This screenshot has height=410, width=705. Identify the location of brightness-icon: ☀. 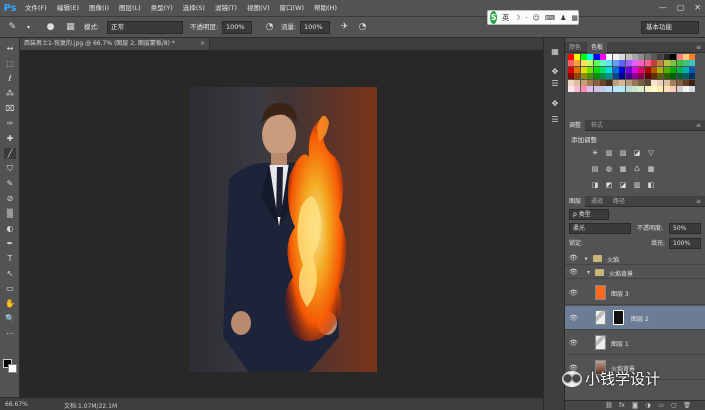
(595, 153).